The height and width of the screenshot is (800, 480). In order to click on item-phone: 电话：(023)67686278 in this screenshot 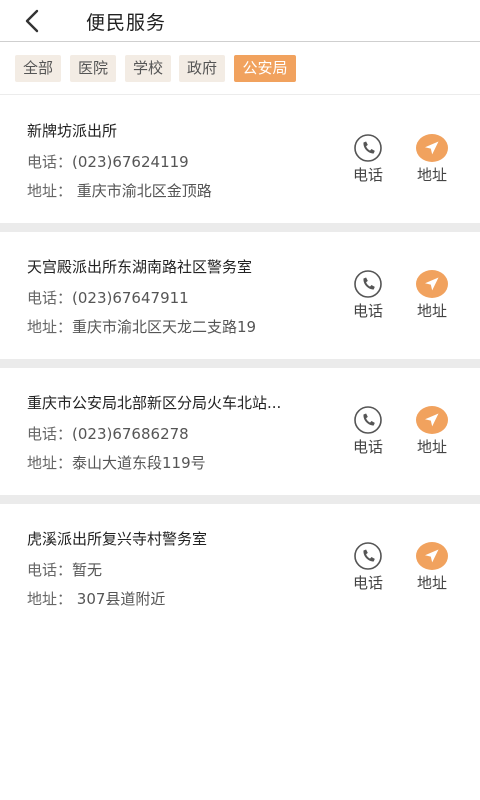, I will do `click(108, 433)`.